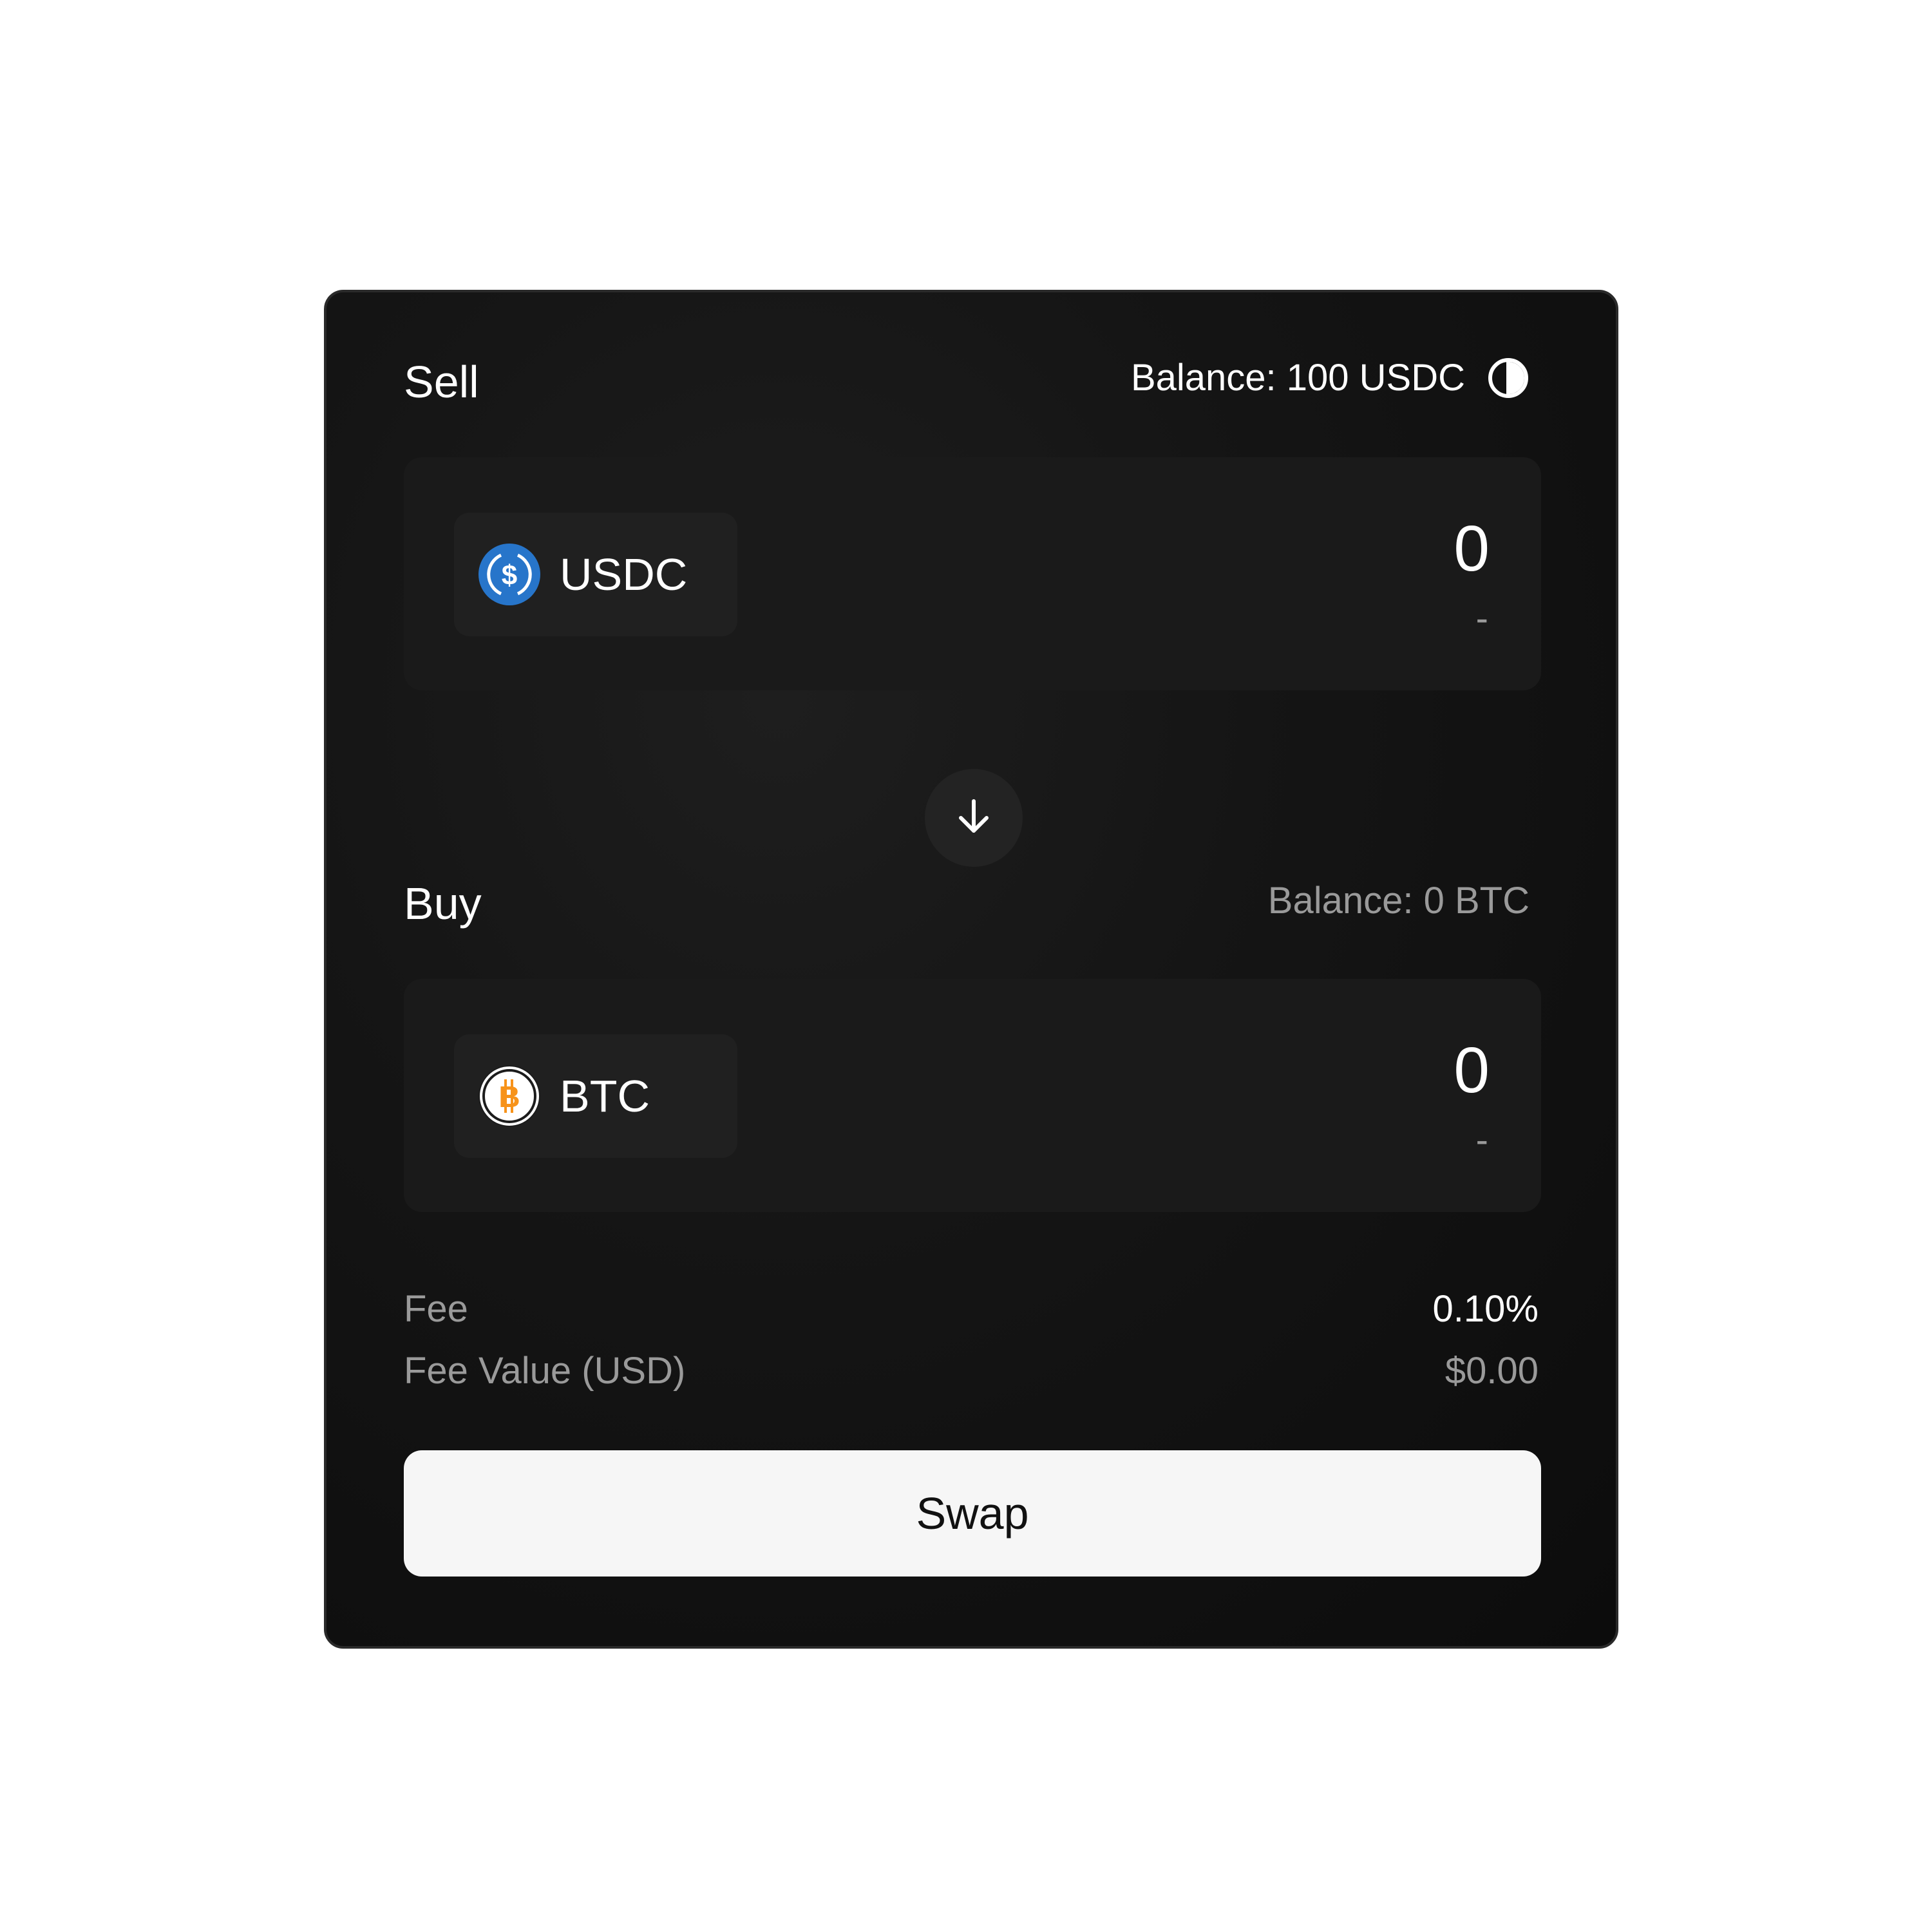 This screenshot has width=1932, height=1932. What do you see at coordinates (1481, 1140) in the screenshot?
I see `buy-amount-usd: -` at bounding box center [1481, 1140].